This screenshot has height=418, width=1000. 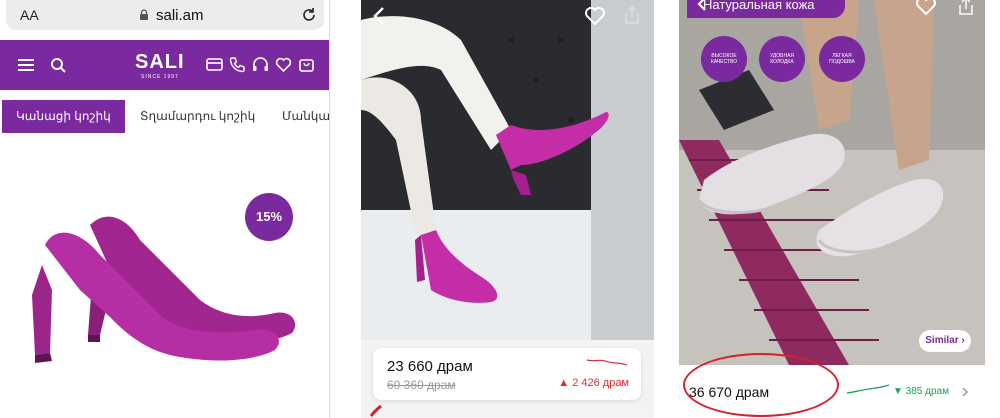 I want to click on reload-icon, so click(x=309, y=15).